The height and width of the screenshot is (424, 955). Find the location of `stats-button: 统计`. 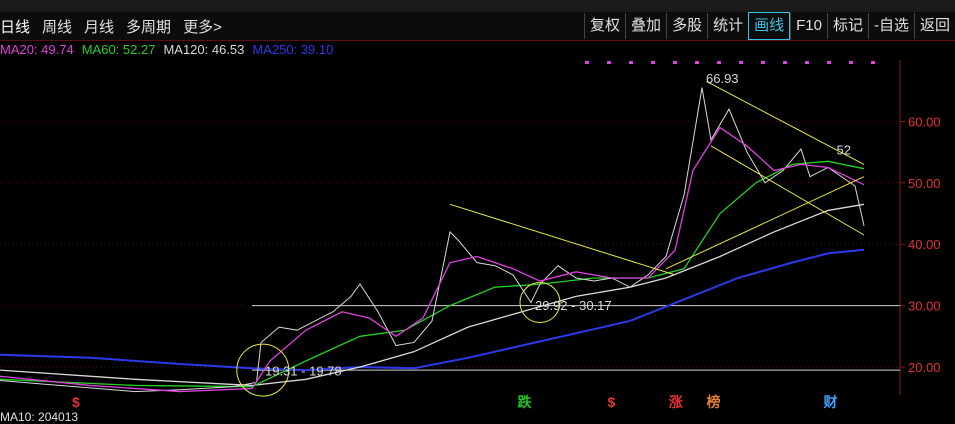

stats-button: 统计 is located at coordinates (727, 26).